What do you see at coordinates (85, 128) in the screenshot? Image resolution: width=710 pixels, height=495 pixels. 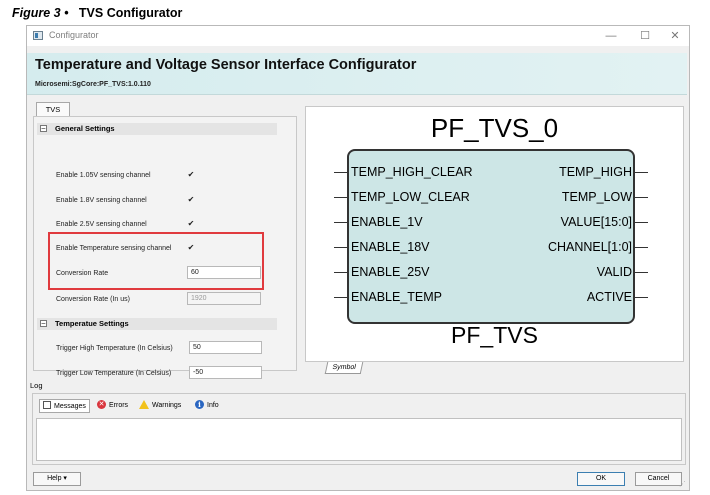 I see `general-settings-label: General Settings` at bounding box center [85, 128].